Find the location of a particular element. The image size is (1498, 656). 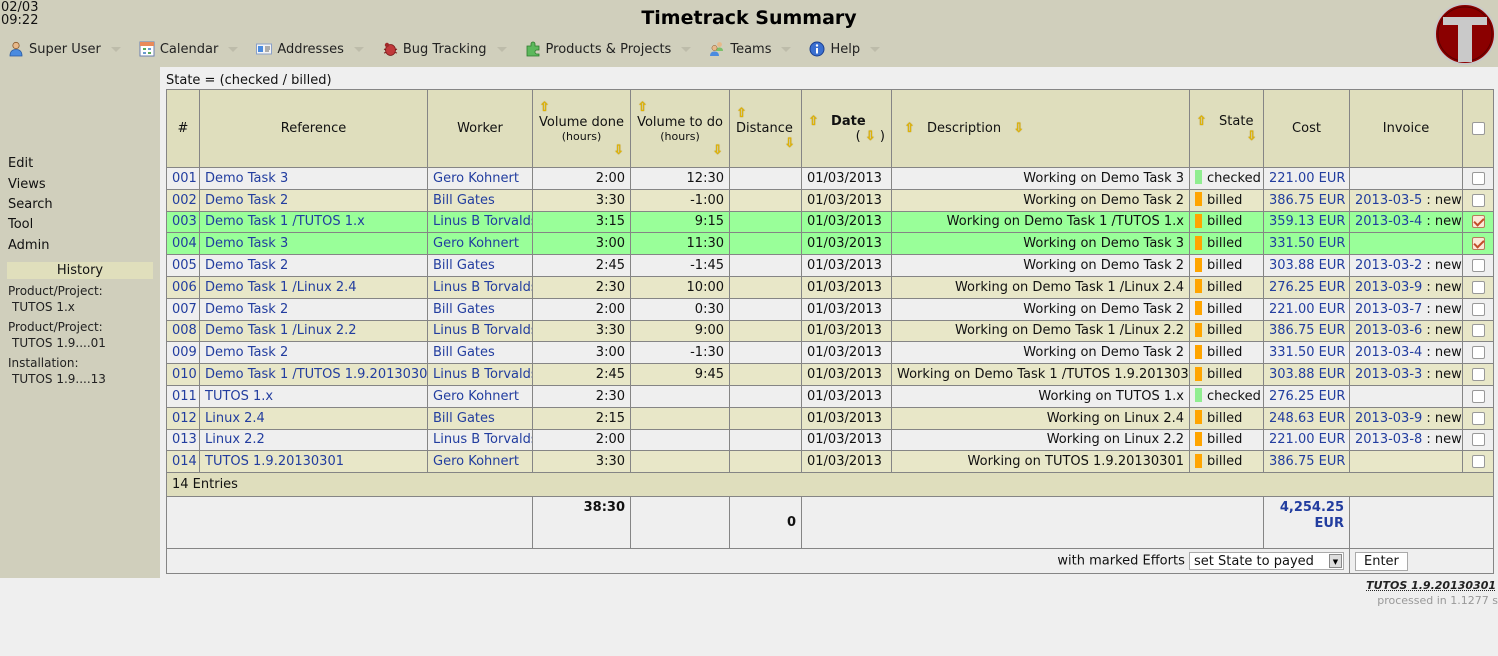

select-all-checkbox is located at coordinates (1478, 128).